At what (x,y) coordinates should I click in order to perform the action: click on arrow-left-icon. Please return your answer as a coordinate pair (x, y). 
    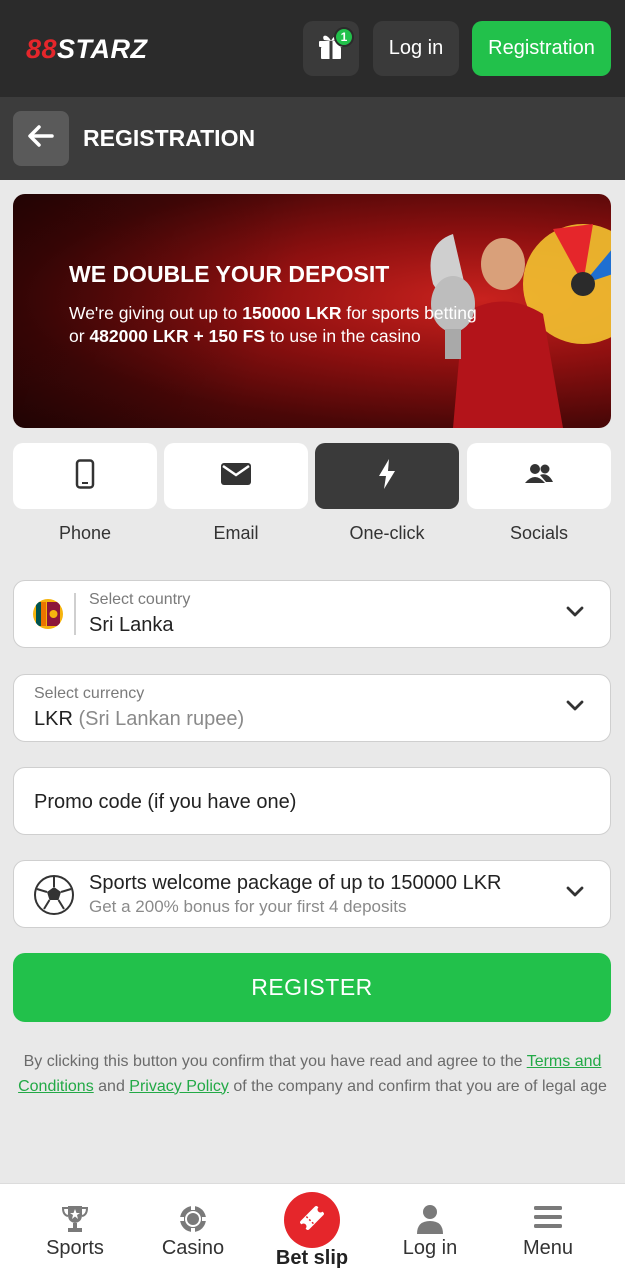
    Looking at the image, I should click on (41, 138).